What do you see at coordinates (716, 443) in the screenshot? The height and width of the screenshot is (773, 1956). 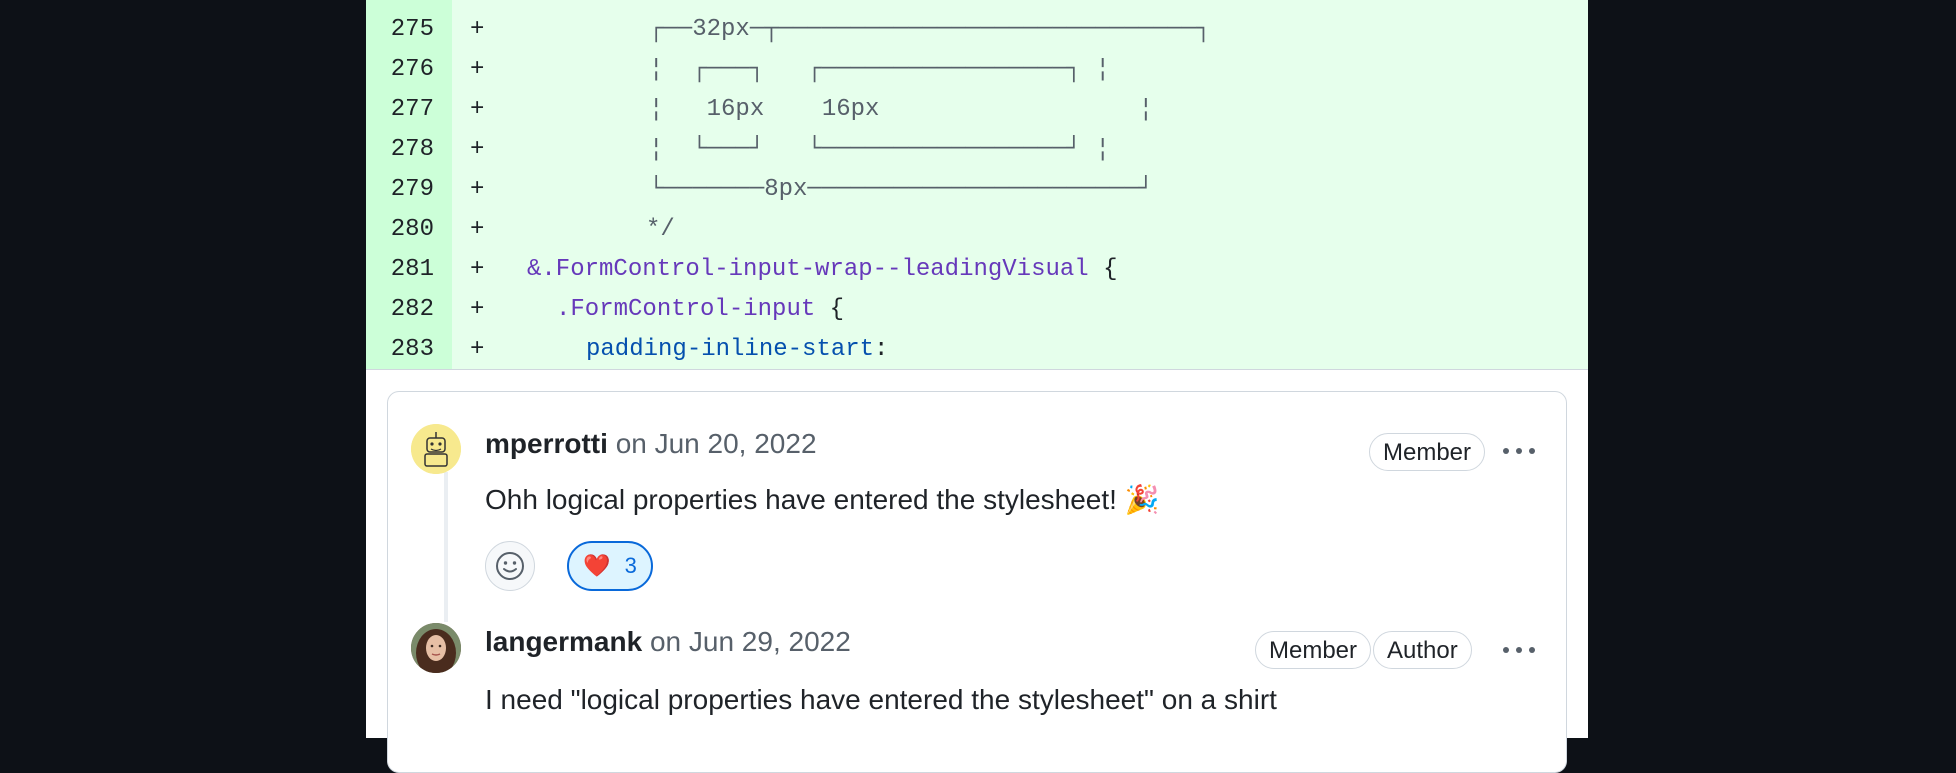 I see `comment-date: on Jun 20, 2022` at bounding box center [716, 443].